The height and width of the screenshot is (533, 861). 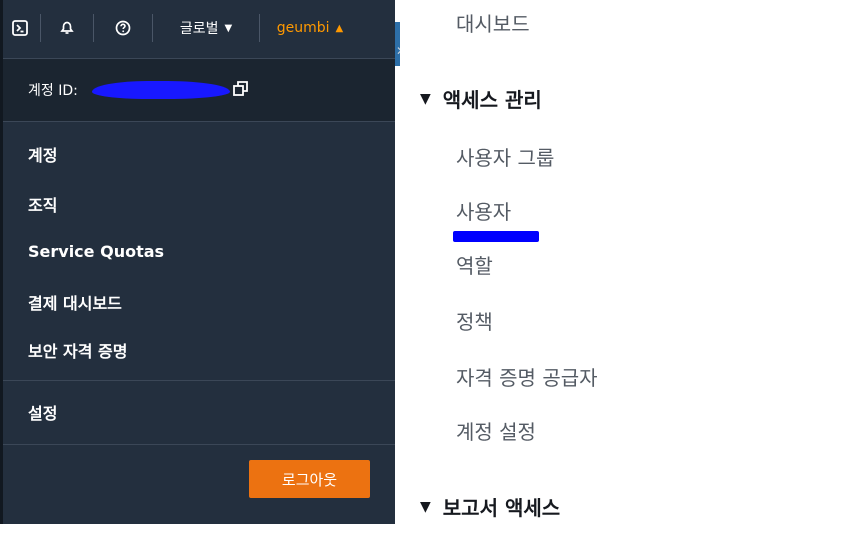 I want to click on user-label: geumbi, so click(x=303, y=28).